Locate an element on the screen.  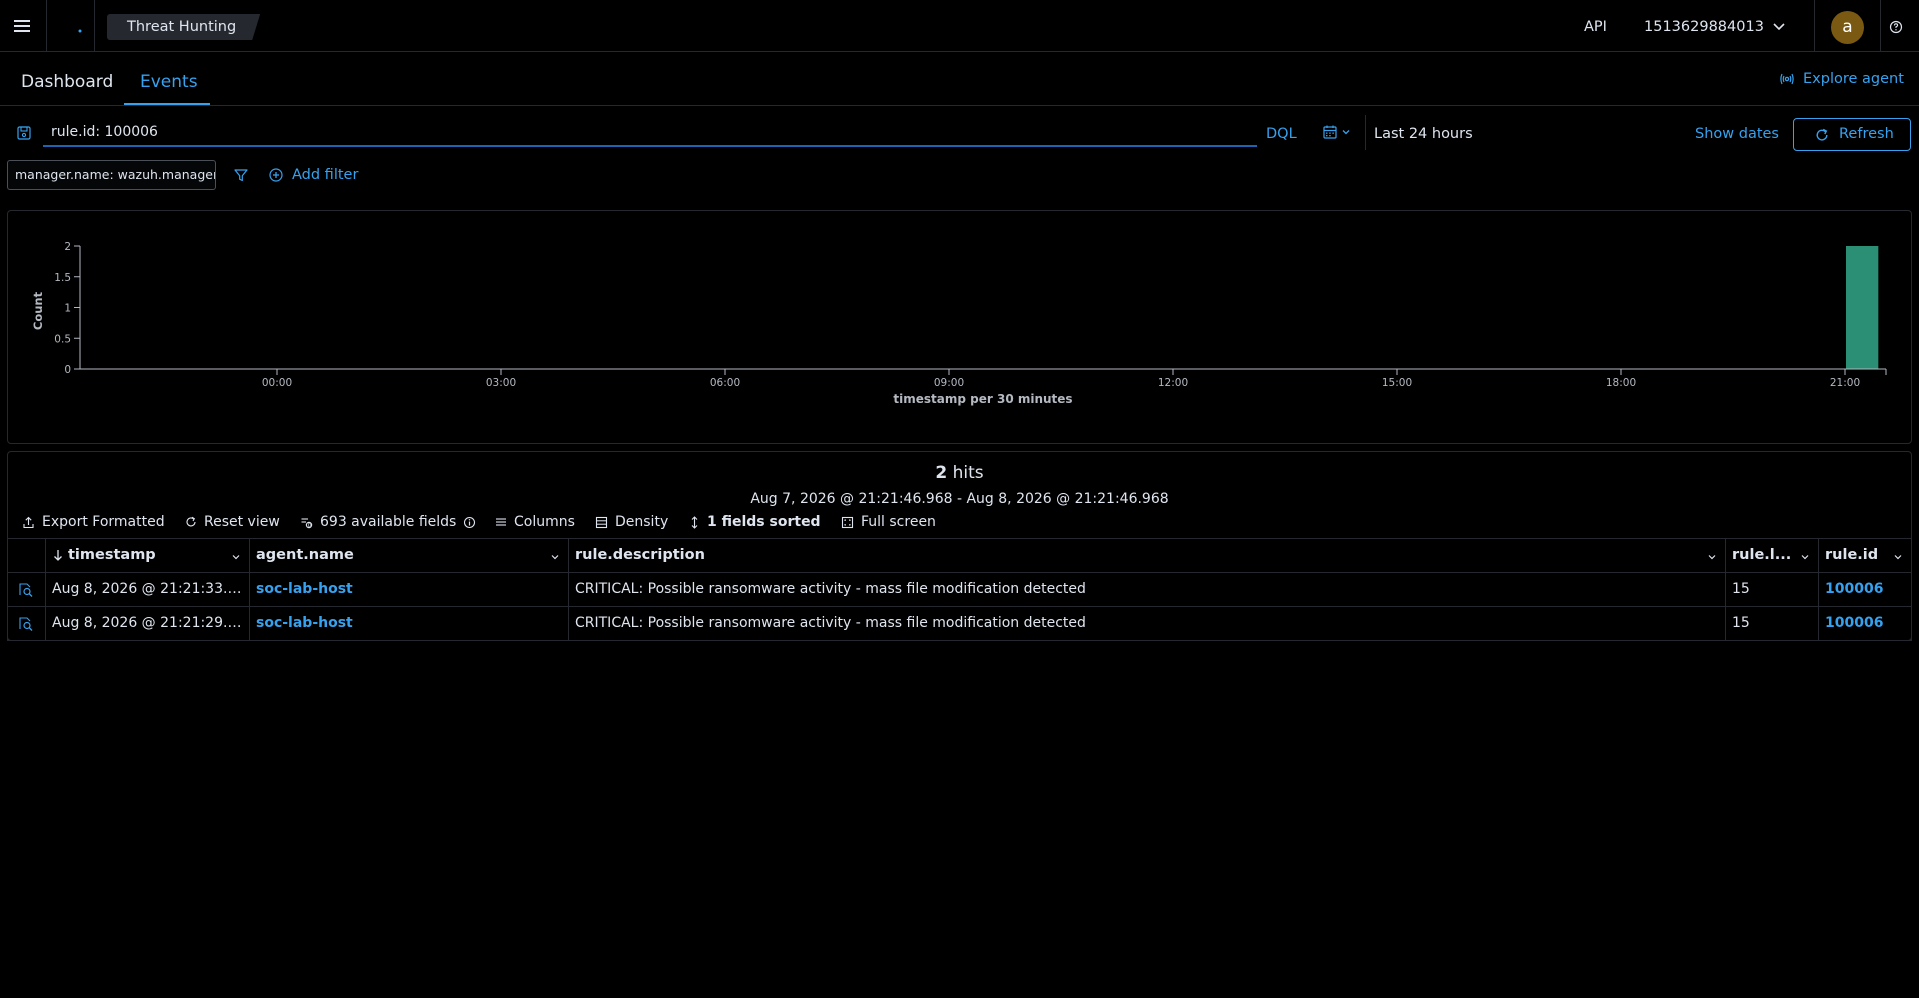
reset-view-button: Reset view is located at coordinates (232, 522).